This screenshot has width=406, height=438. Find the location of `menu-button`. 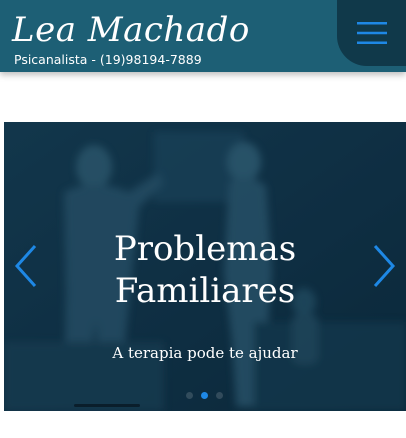

menu-button is located at coordinates (371, 33).